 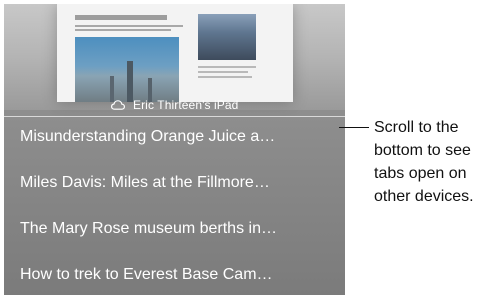 I want to click on device-name: Eric Thirteen's iPad, so click(x=185, y=105).